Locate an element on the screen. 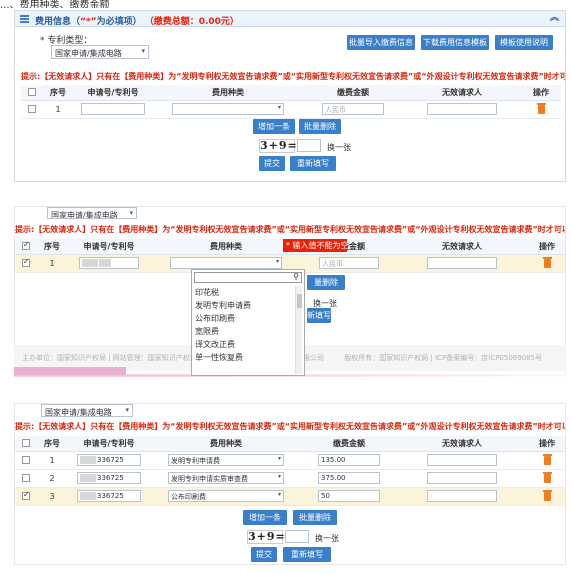 The image size is (572, 574). amount-input: 135.00 is located at coordinates (349, 460).